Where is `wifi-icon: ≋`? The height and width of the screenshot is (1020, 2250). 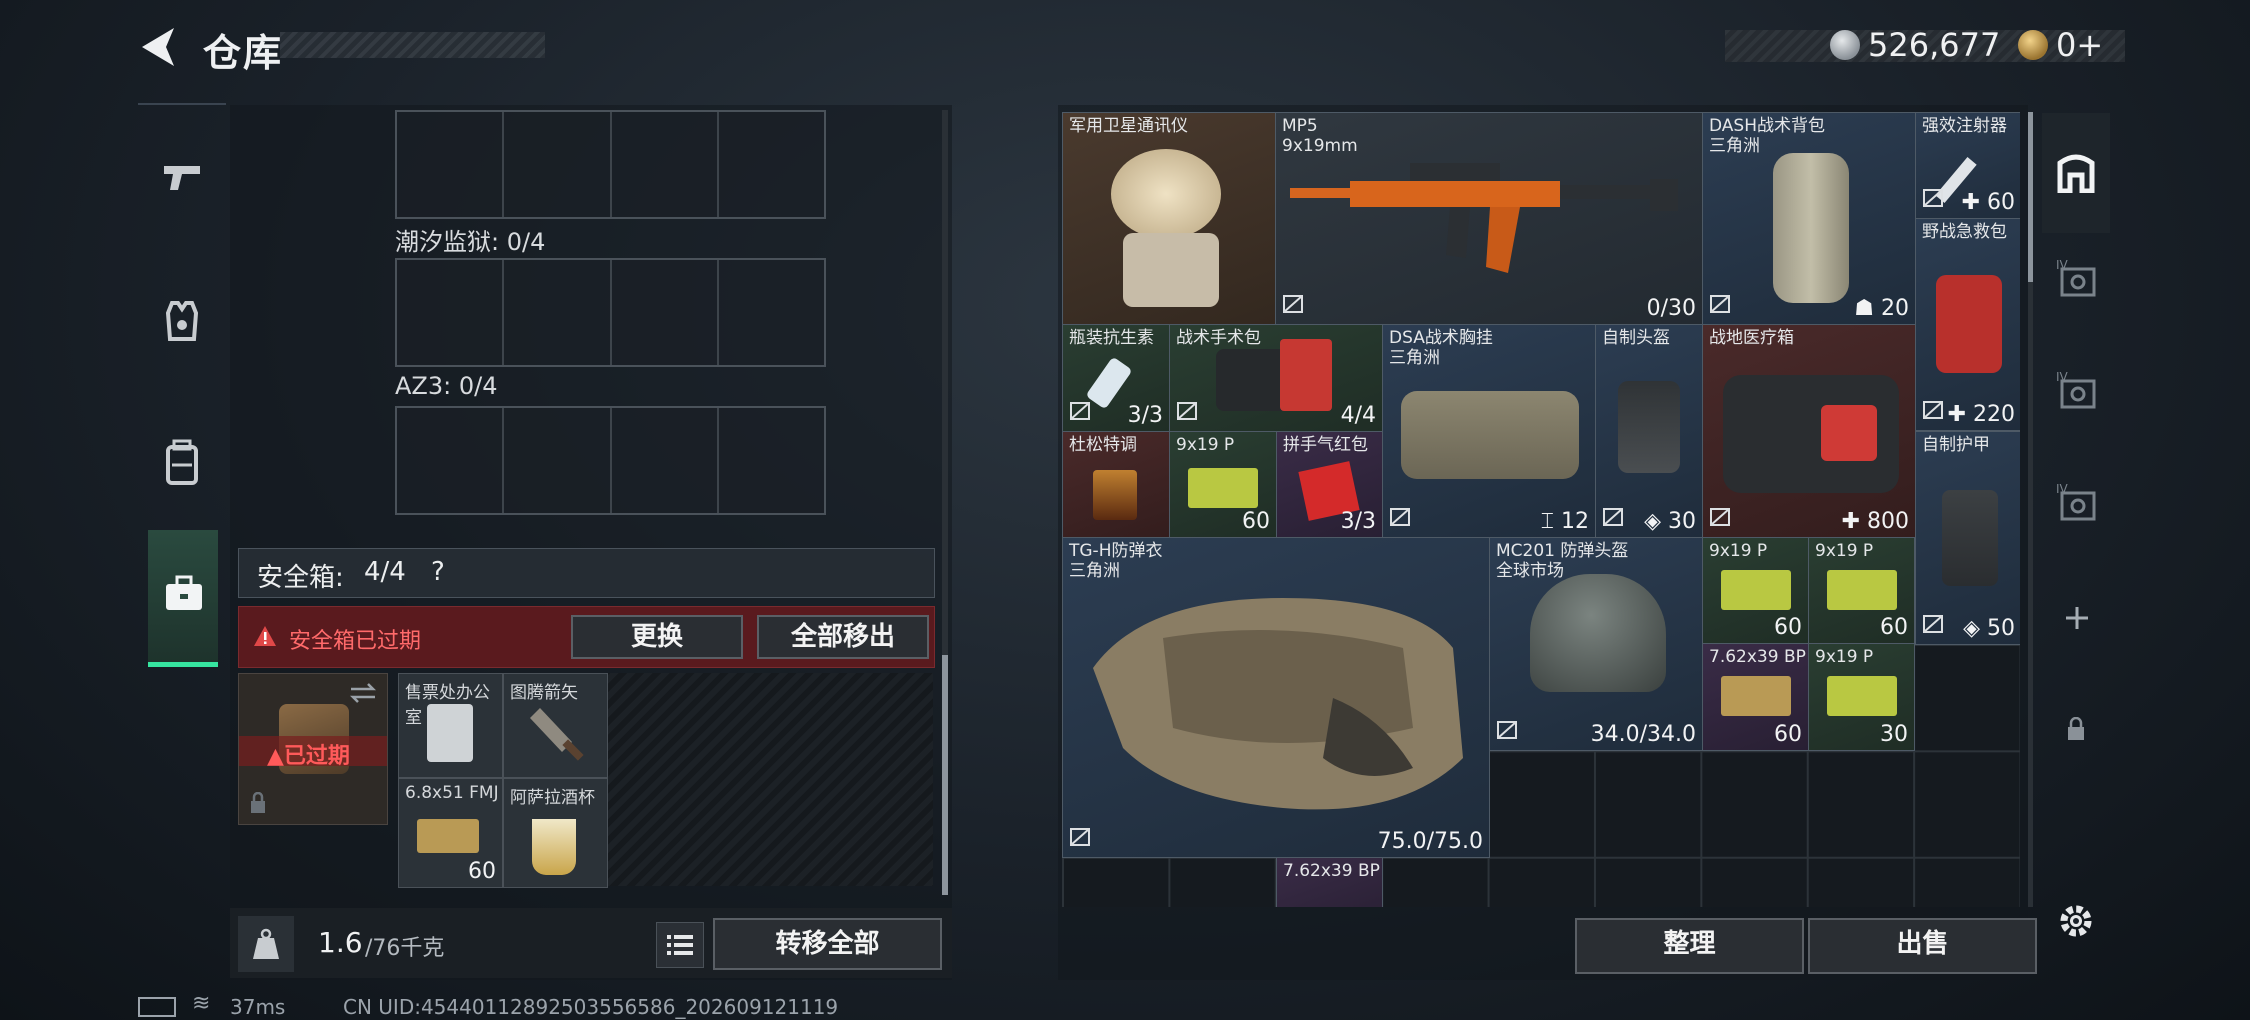 wifi-icon: ≋ is located at coordinates (201, 1003).